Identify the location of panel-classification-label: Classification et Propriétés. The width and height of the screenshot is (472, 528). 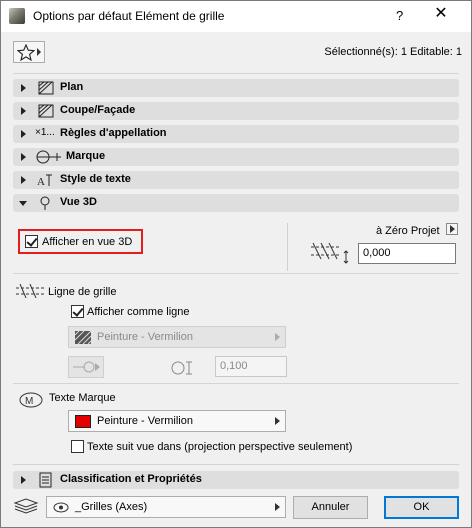
(131, 479).